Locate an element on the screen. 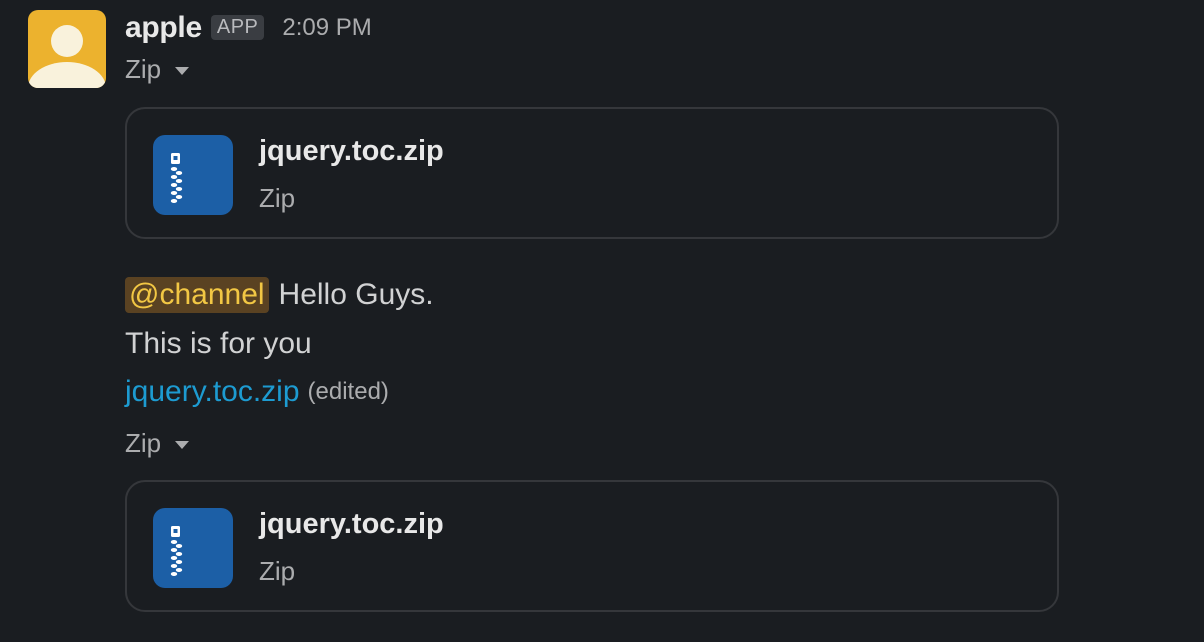 The image size is (1204, 642). message-text-line-3: jquery.toc.zip (edited) is located at coordinates (257, 392).